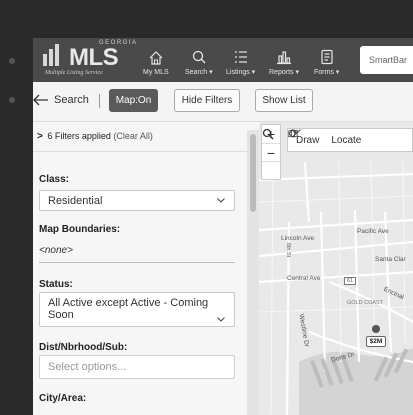 The image size is (413, 415). What do you see at coordinates (137, 200) in the screenshot?
I see `class-select: Residential` at bounding box center [137, 200].